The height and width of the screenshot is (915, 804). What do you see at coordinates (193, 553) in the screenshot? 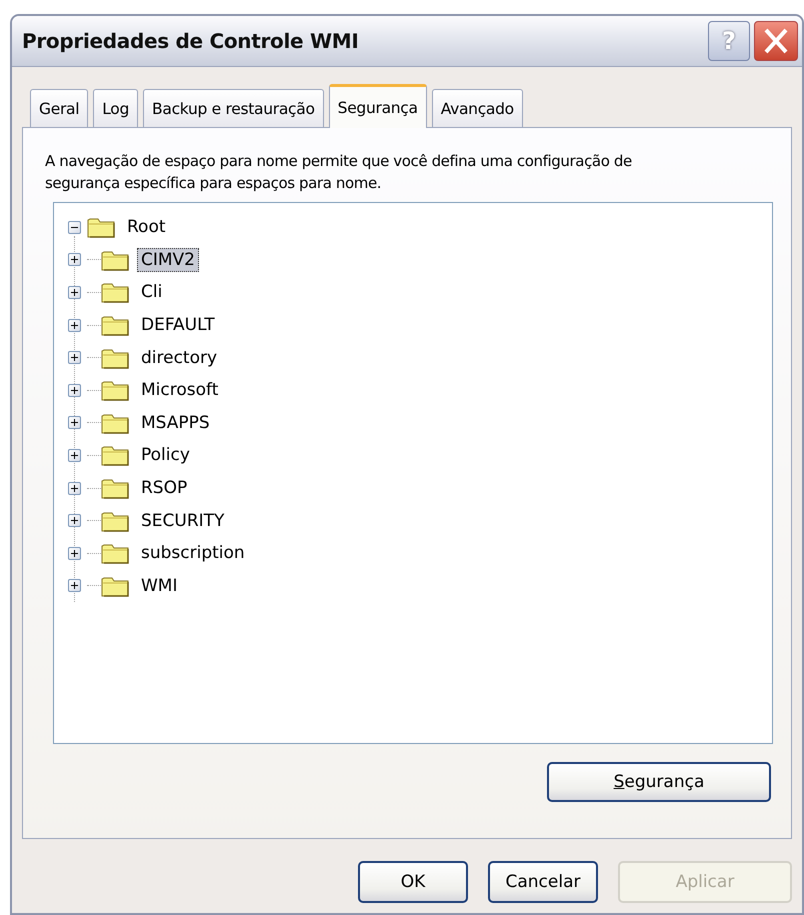
I see `tree-item: subscription` at bounding box center [193, 553].